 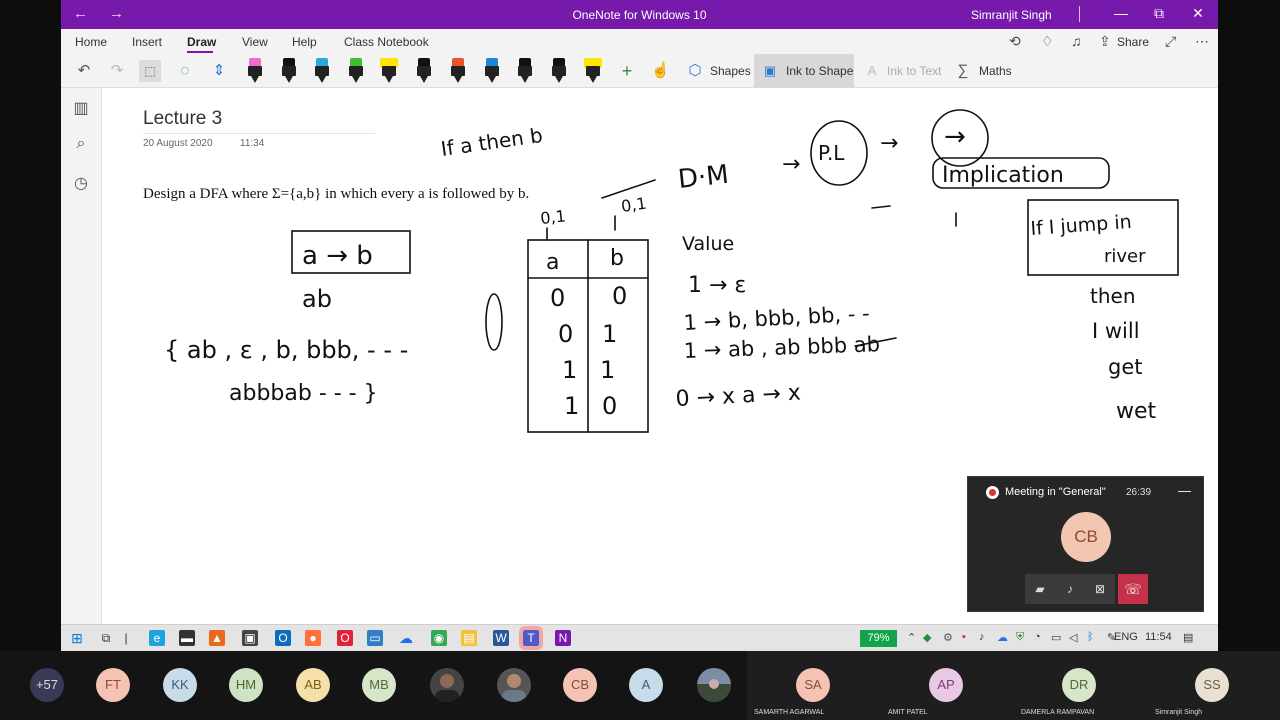 What do you see at coordinates (150, 71) in the screenshot?
I see `type-select-icon: ⬚` at bounding box center [150, 71].